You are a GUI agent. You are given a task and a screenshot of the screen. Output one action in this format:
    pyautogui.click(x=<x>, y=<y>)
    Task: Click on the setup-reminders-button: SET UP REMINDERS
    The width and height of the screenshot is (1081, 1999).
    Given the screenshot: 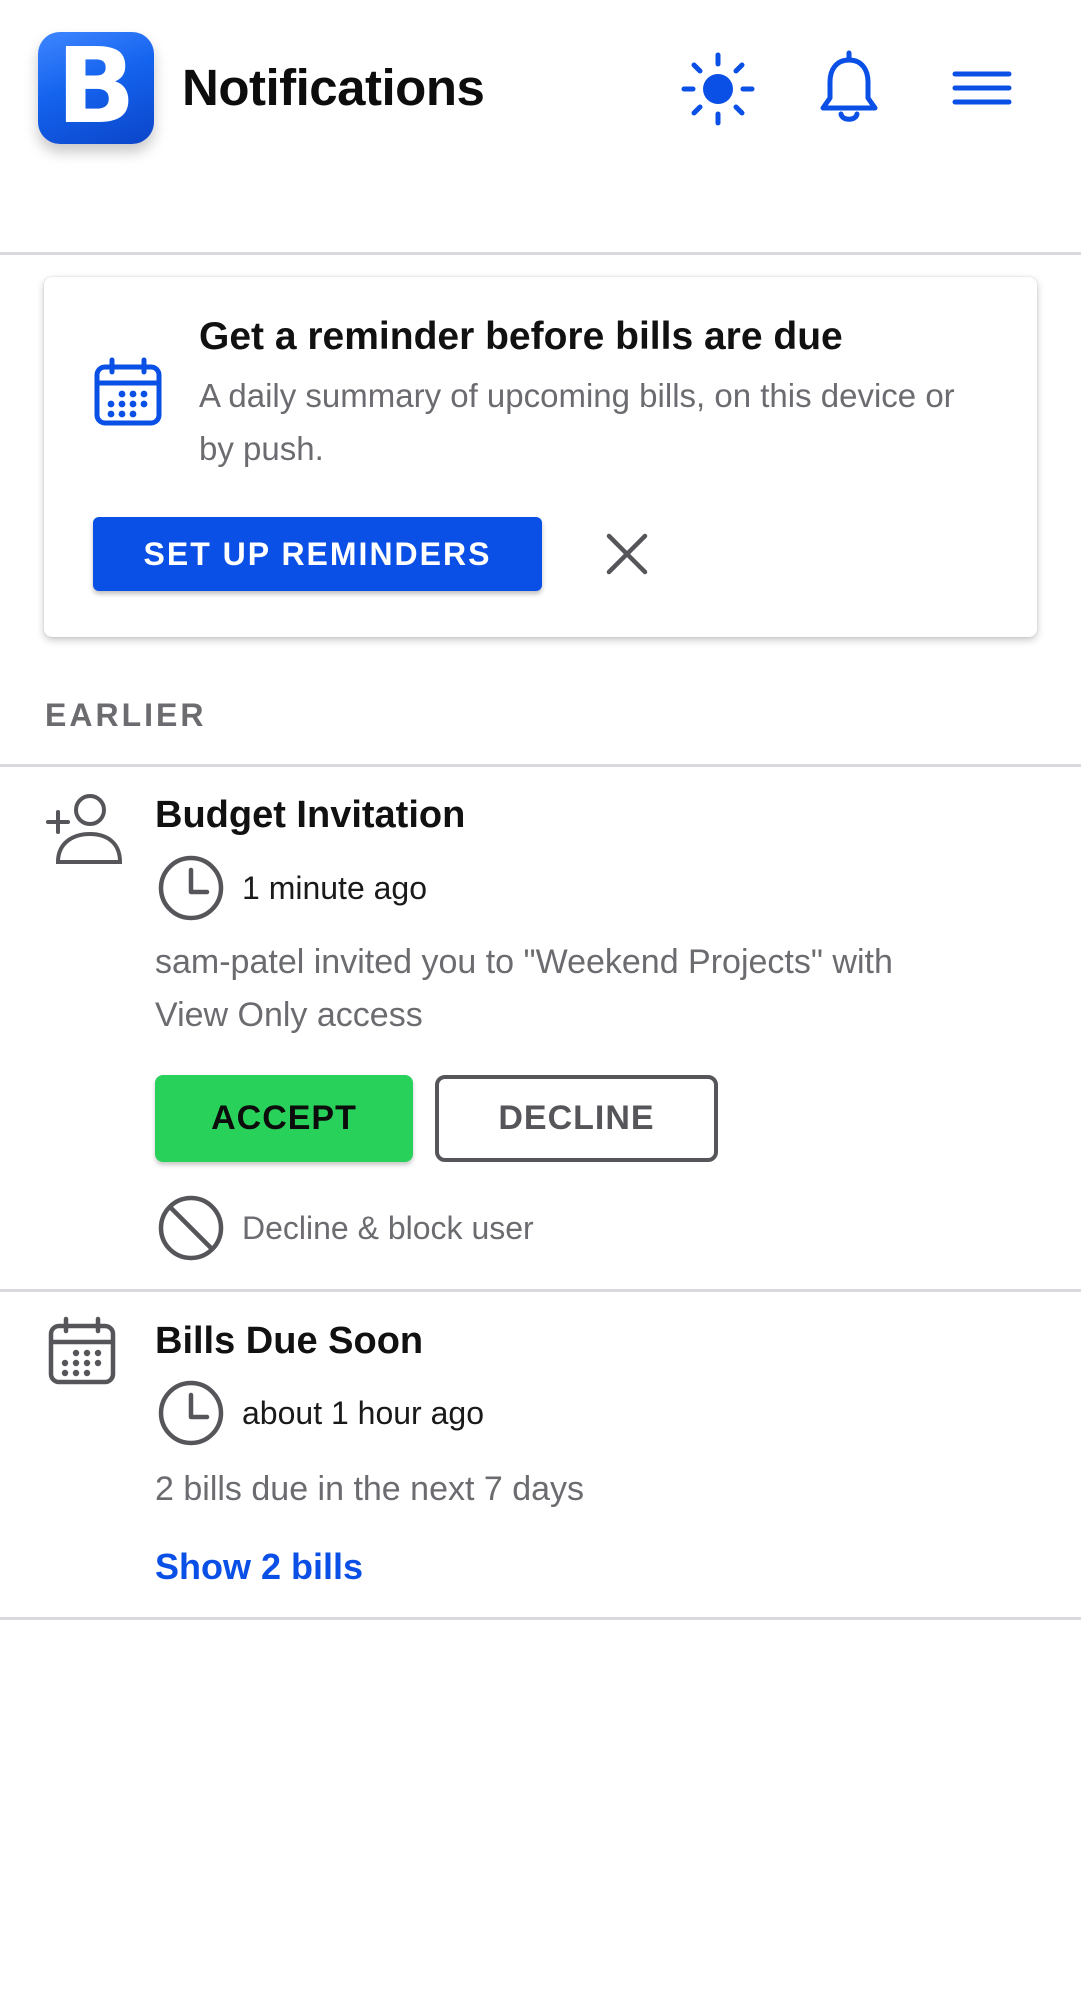 What is the action you would take?
    pyautogui.click(x=317, y=554)
    